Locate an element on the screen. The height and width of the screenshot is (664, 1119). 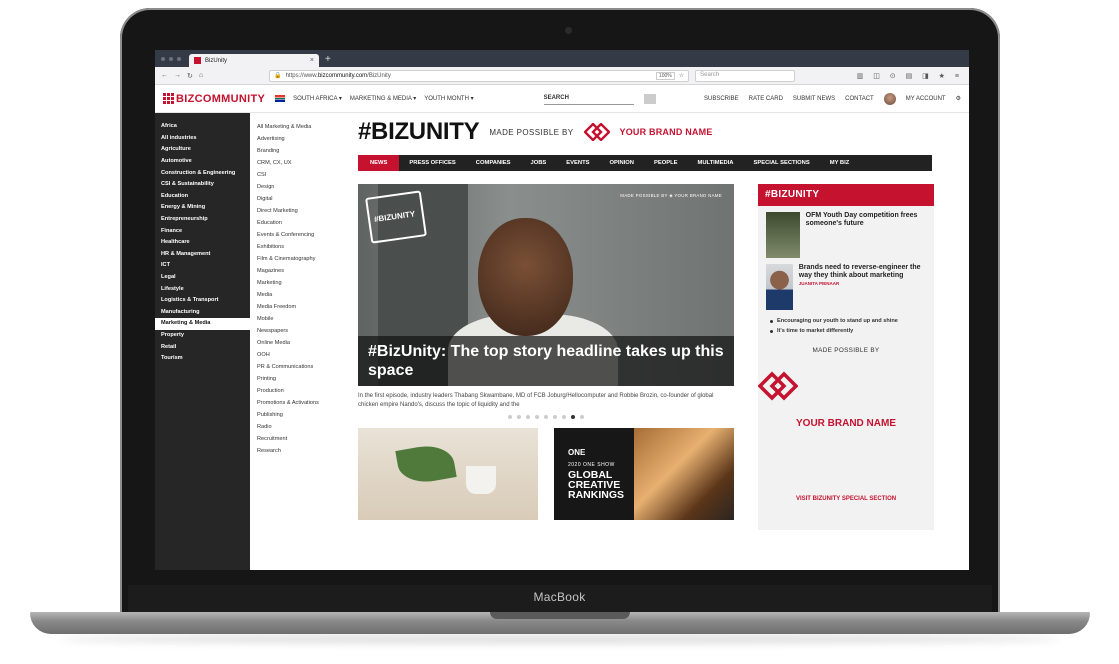
section-menu-item: OPINION is located at coordinates (621, 163).